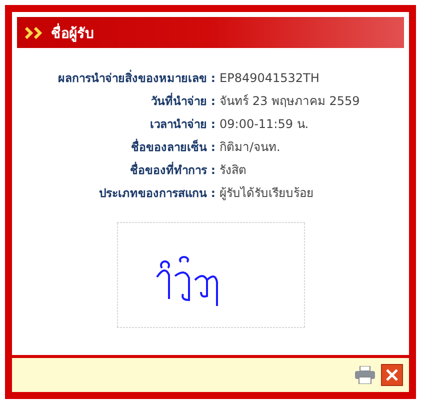 This screenshot has height=404, width=421. Describe the element at coordinates (290, 101) in the screenshot. I see `field-value: จันทร์ 23 พฤษภาคม 2559` at that location.